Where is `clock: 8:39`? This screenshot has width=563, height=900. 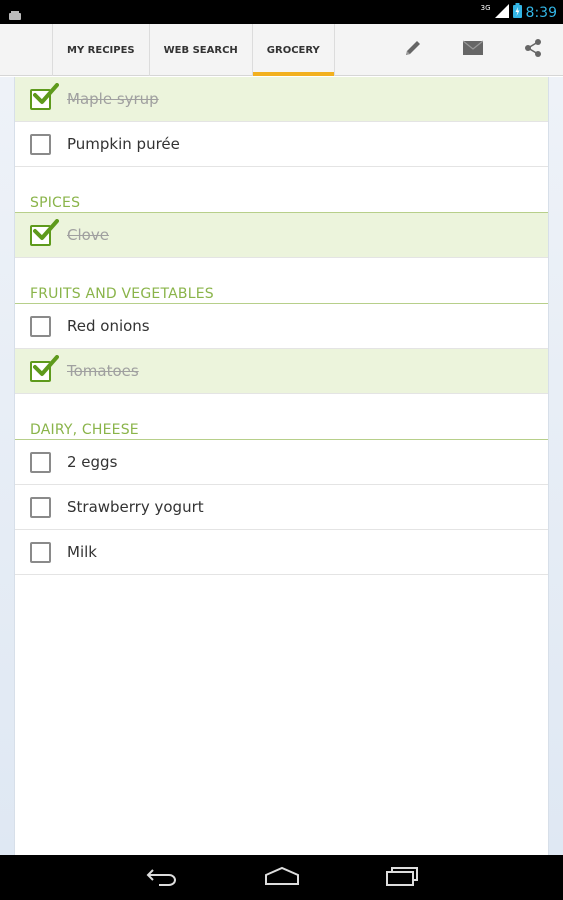 clock: 8:39 is located at coordinates (541, 12).